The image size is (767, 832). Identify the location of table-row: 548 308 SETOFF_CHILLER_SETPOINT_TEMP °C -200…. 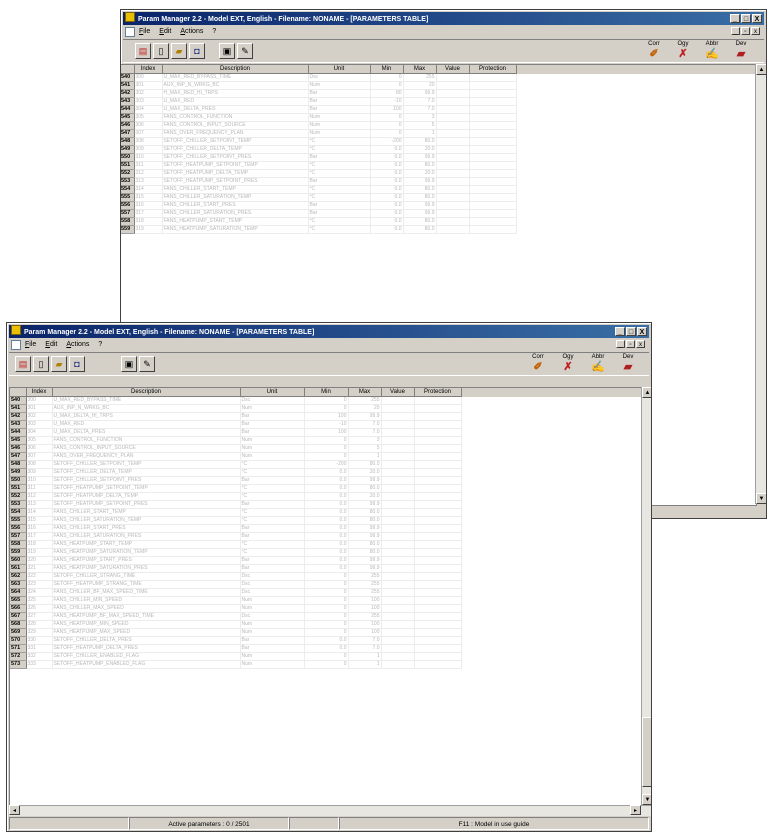
(438, 141).